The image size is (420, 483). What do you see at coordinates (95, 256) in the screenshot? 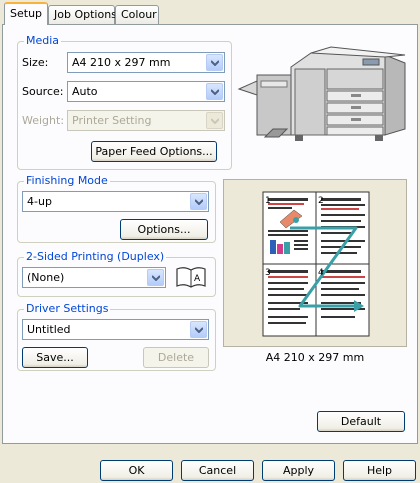
I see `duplex-legend: 2-Sided Printing (Duplex)` at bounding box center [95, 256].